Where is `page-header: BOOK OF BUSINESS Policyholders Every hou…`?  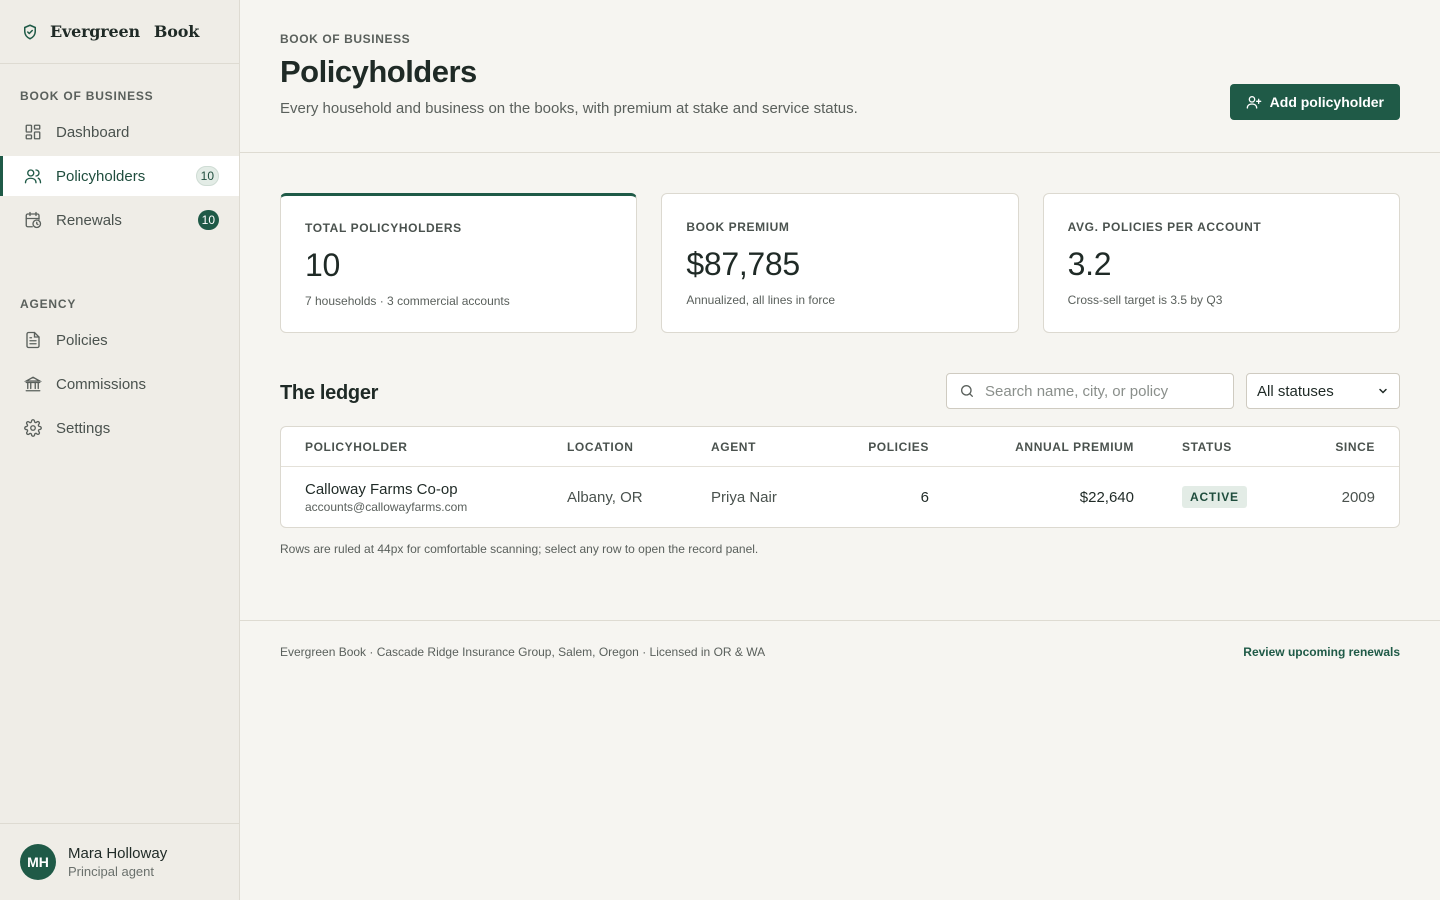 page-header: BOOK OF BUSINESS Policyholders Every hou… is located at coordinates (840, 76).